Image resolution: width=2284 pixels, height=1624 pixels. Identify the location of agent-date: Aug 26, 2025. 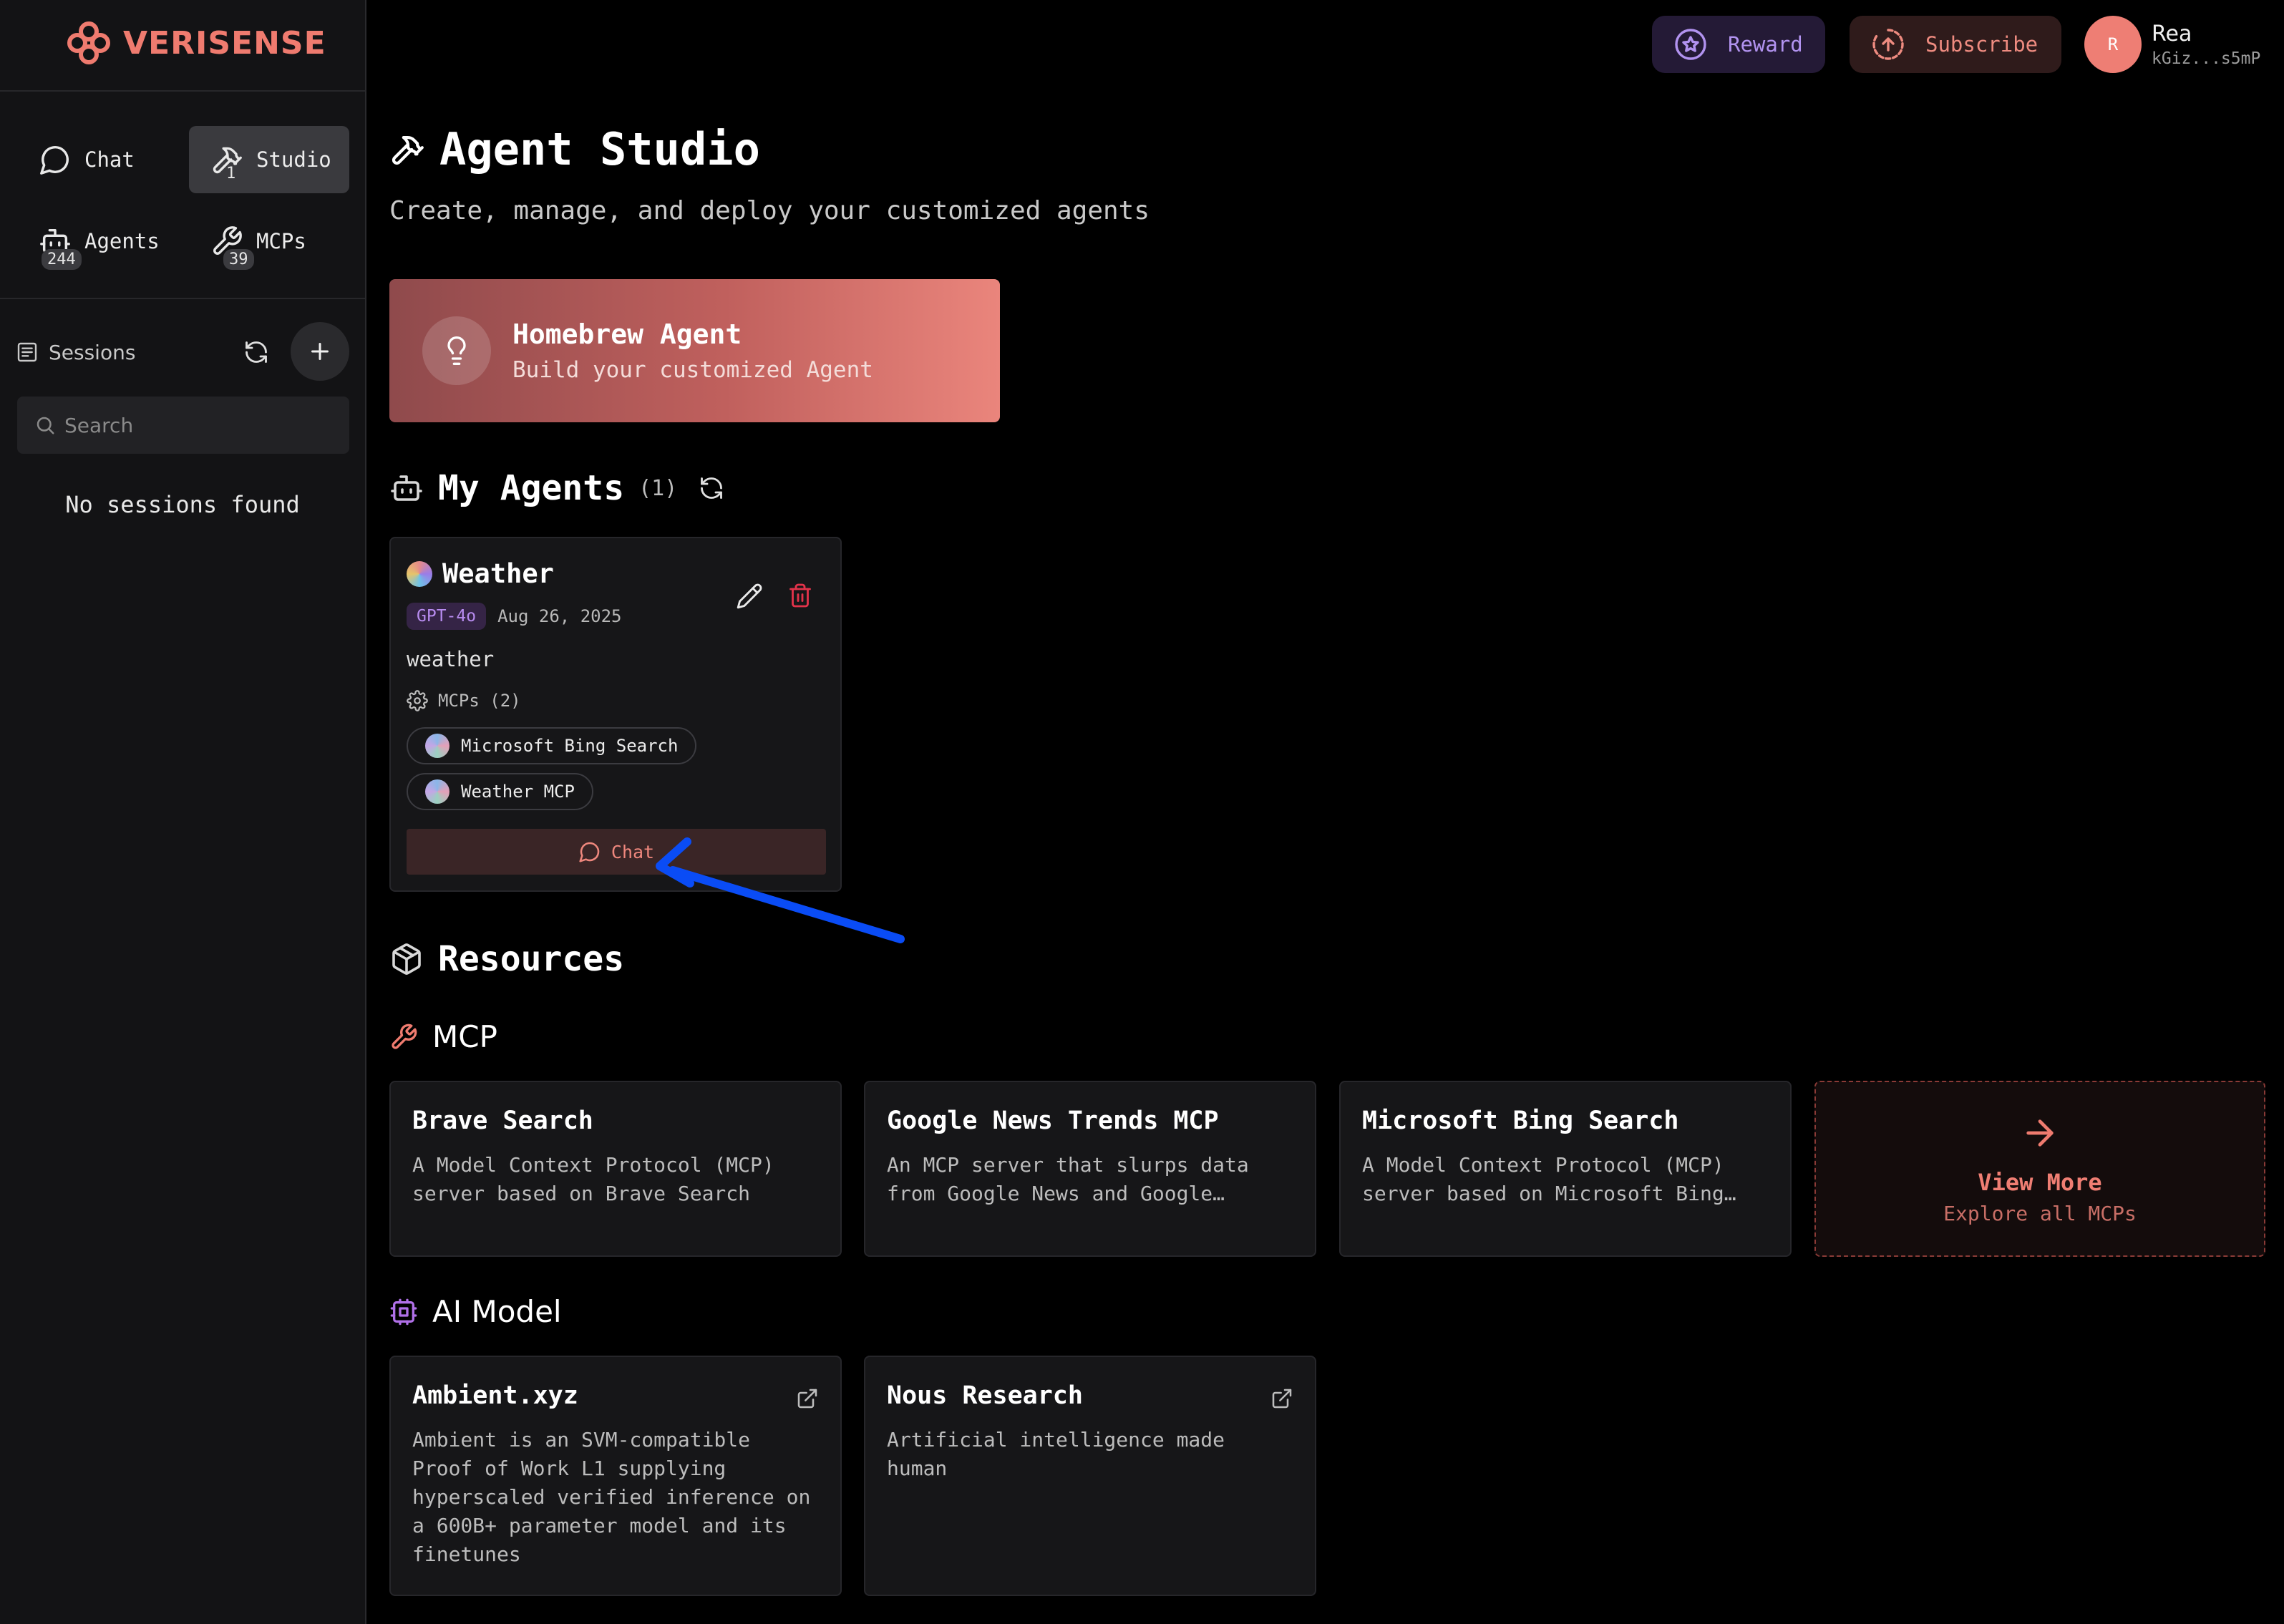
(559, 616).